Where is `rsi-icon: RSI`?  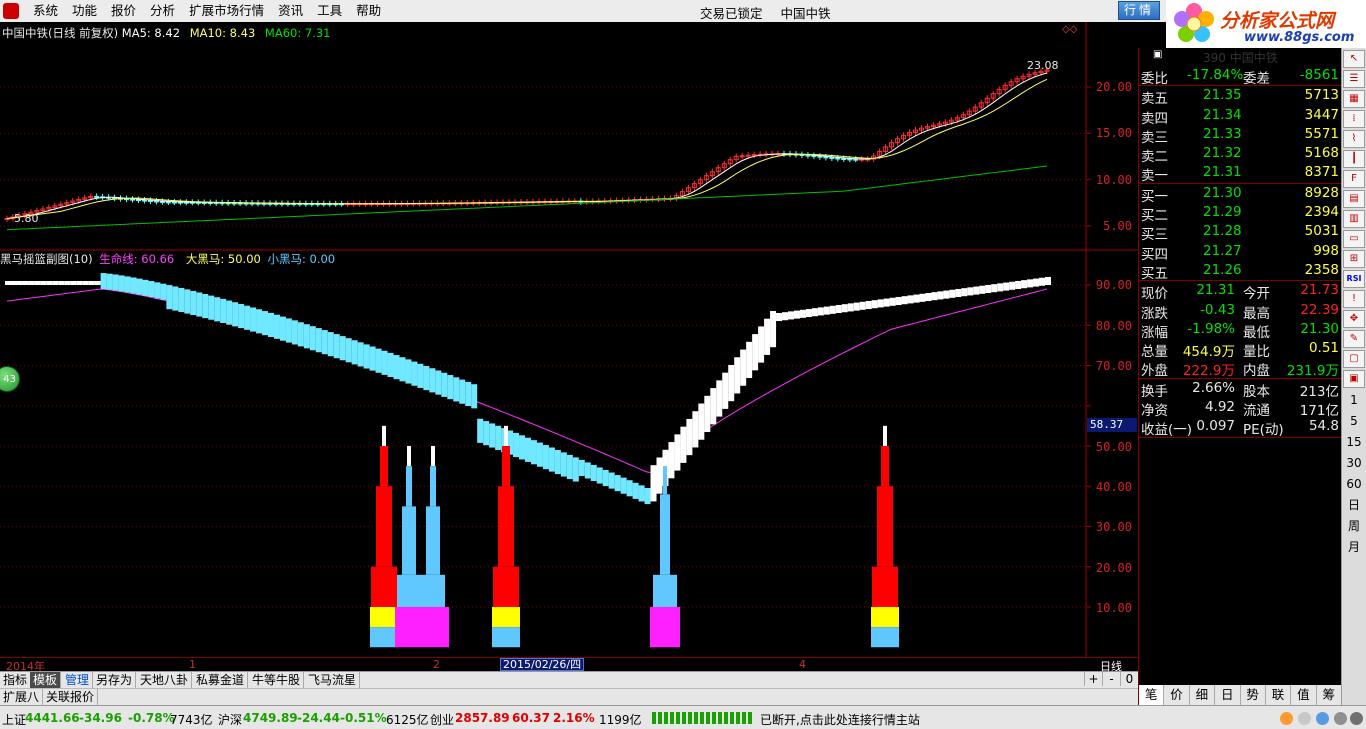 rsi-icon: RSI is located at coordinates (1354, 279).